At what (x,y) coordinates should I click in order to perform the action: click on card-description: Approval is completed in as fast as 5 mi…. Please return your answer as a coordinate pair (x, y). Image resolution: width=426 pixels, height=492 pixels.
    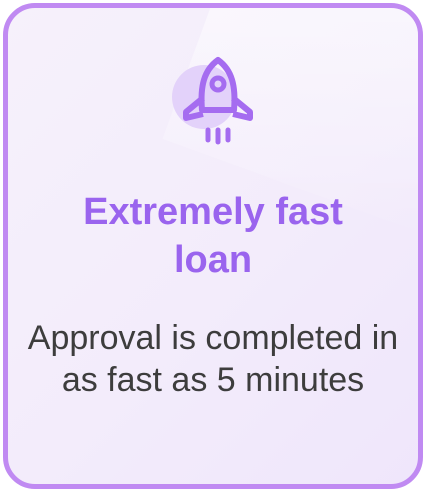
    Looking at the image, I should click on (213, 359).